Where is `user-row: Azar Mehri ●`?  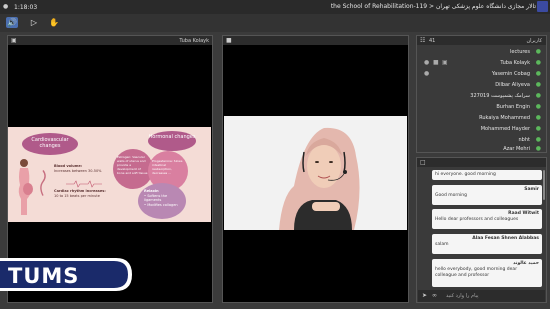 user-row: Azar Mehri ● is located at coordinates (481, 149).